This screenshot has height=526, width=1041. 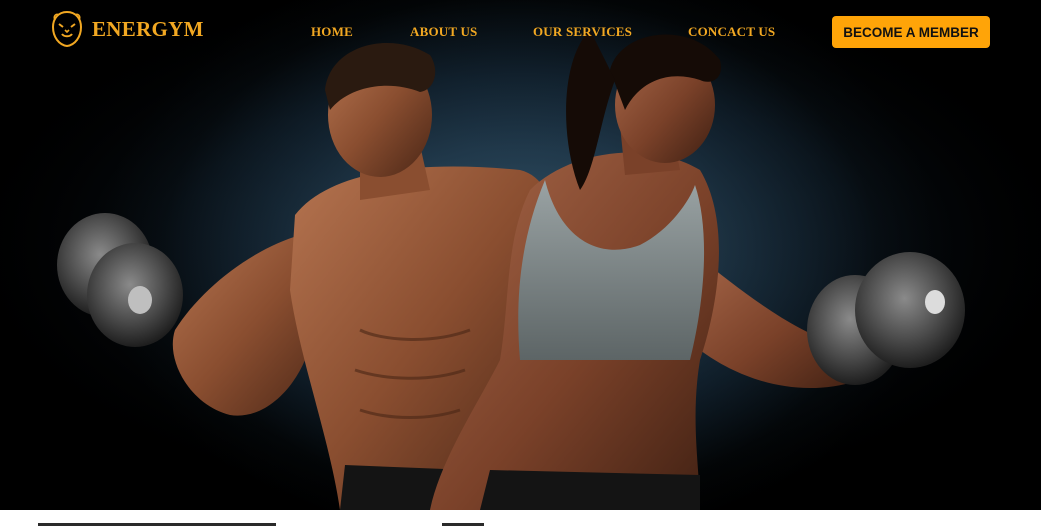 What do you see at coordinates (582, 32) in the screenshot?
I see `nav-our-services: OUR SERVICES` at bounding box center [582, 32].